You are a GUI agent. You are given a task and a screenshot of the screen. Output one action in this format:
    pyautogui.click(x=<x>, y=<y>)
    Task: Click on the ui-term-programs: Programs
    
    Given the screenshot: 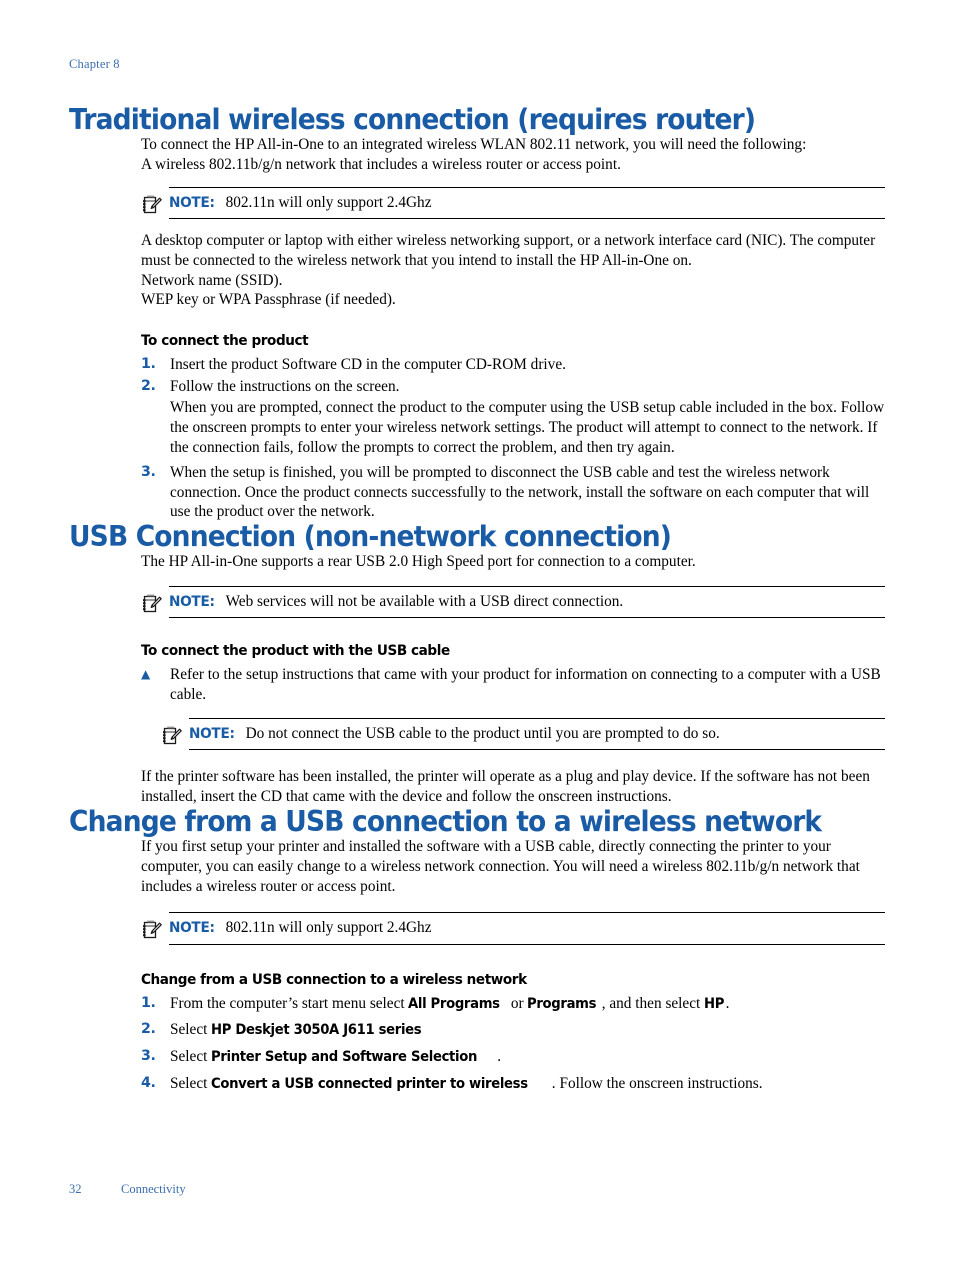 What is the action you would take?
    pyautogui.click(x=562, y=1003)
    